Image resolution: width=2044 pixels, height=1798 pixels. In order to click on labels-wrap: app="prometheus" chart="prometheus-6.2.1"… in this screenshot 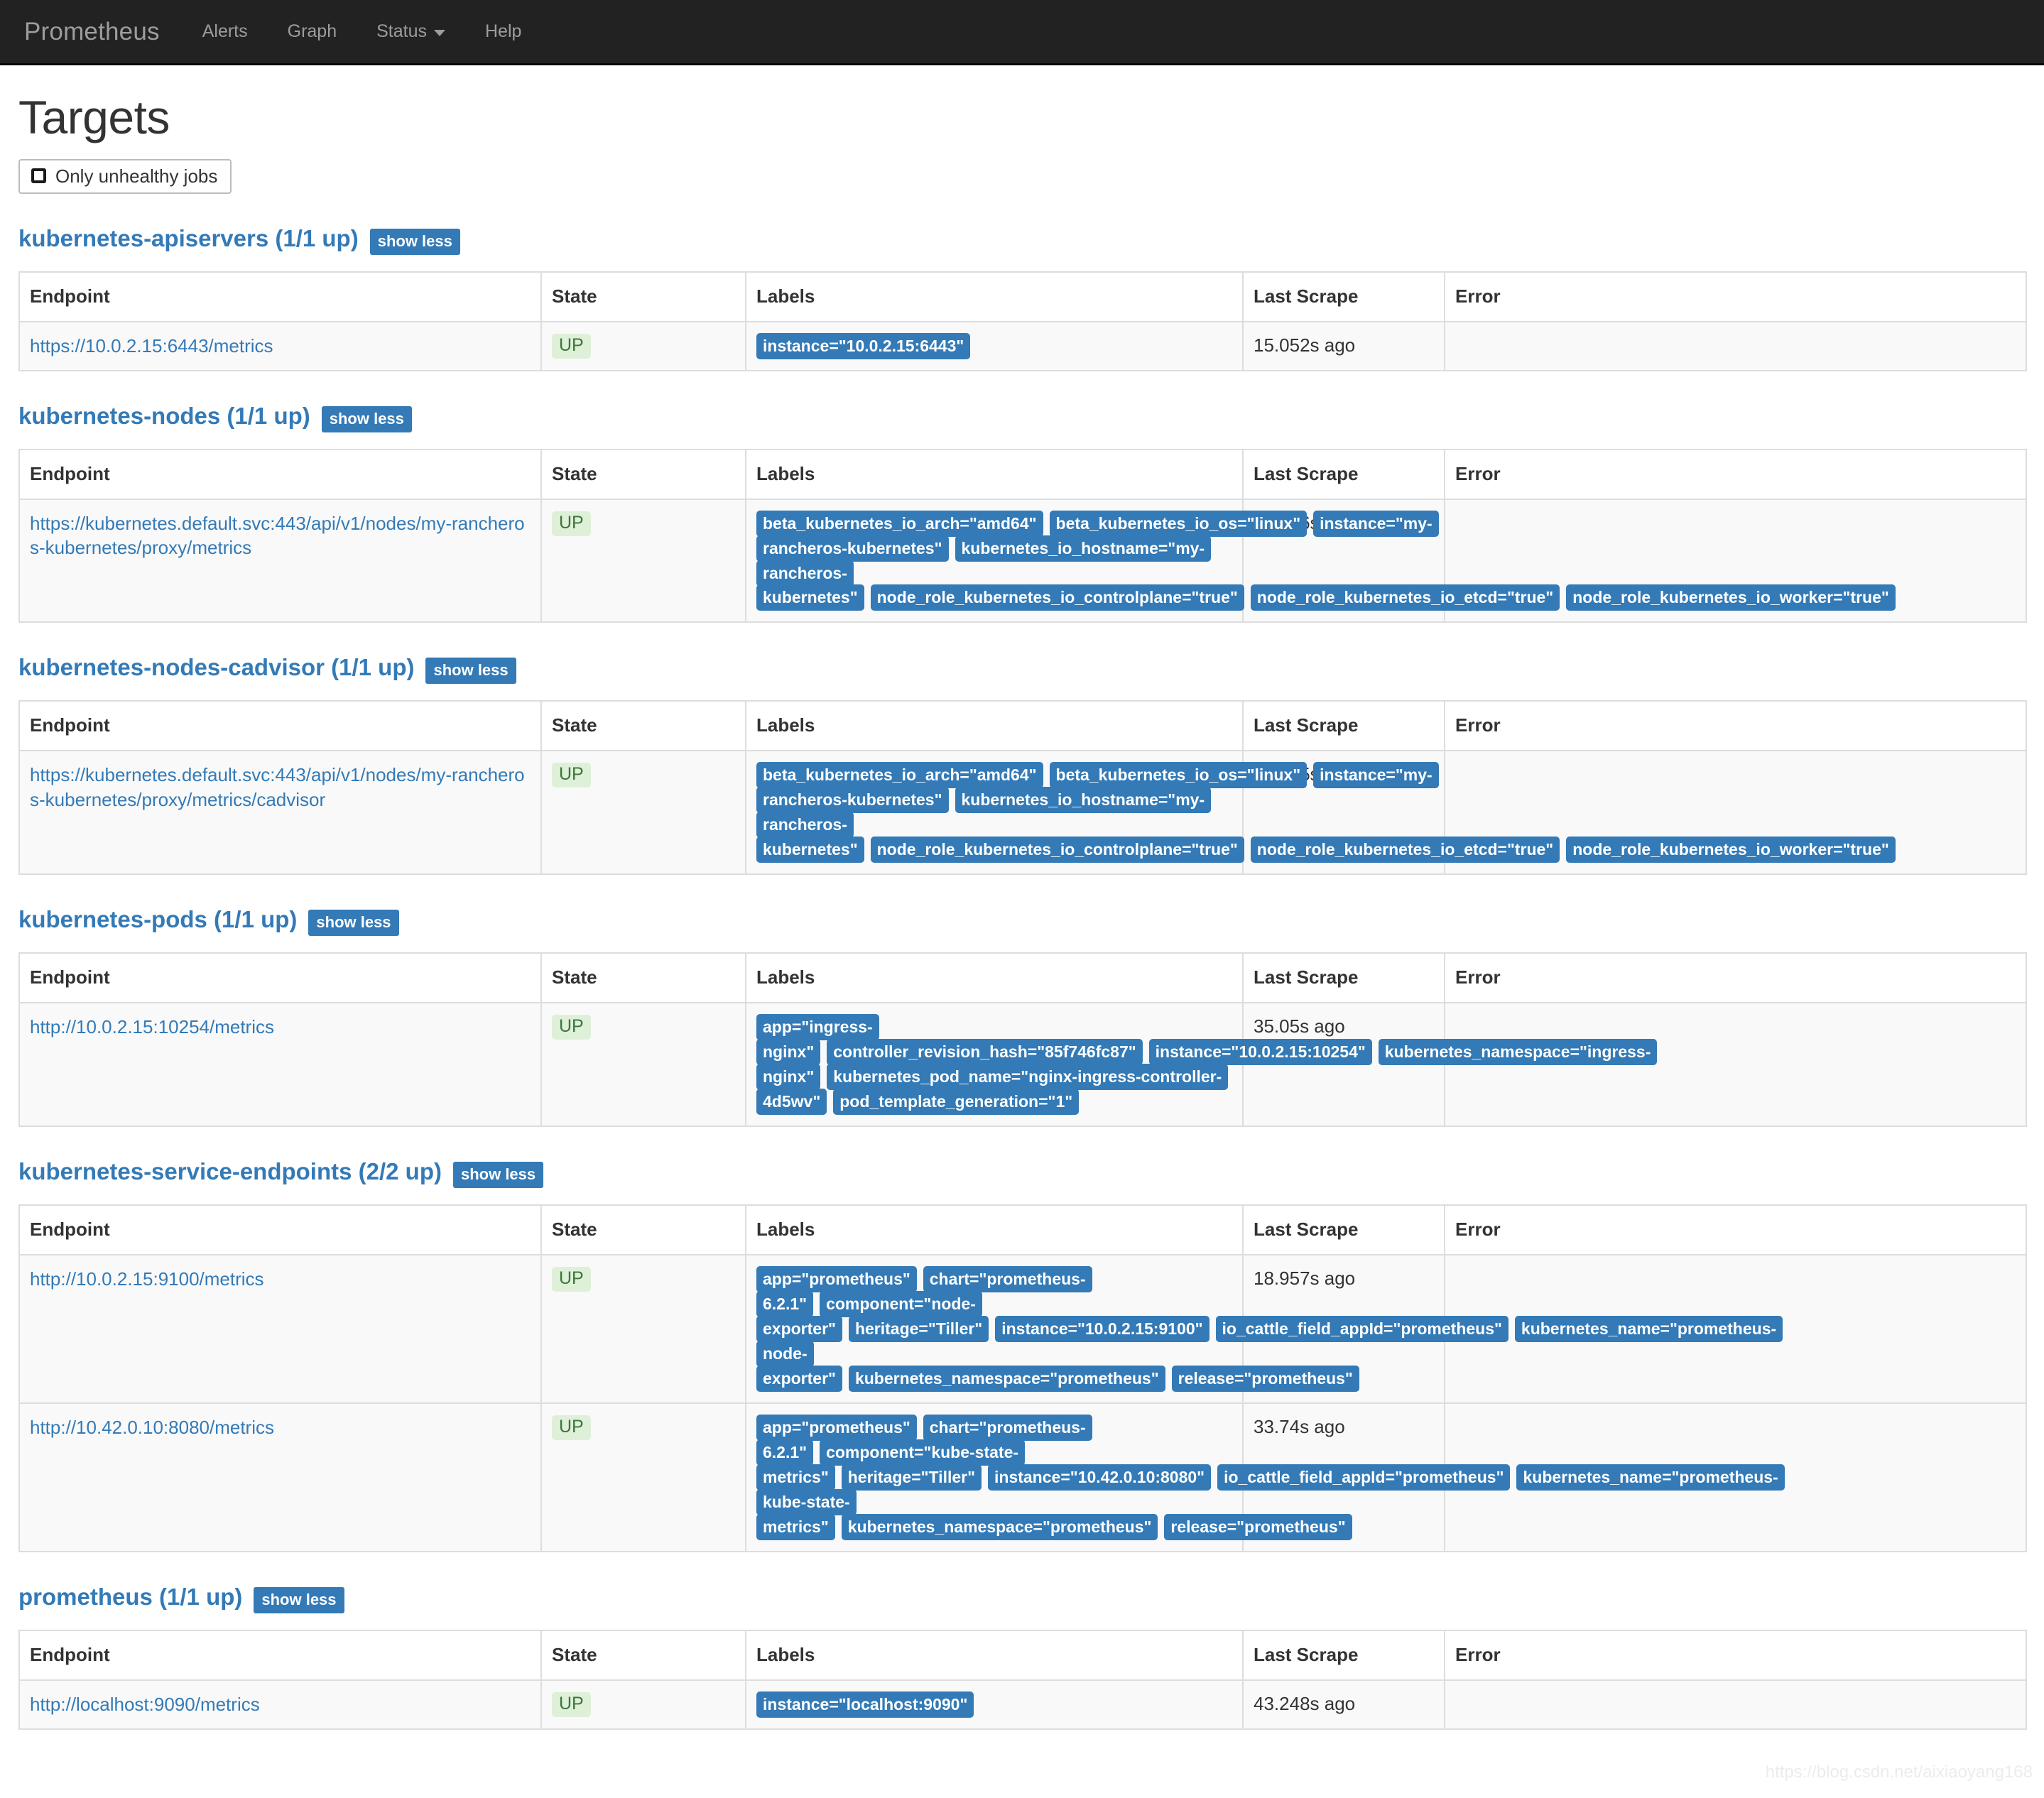, I will do `click(1269, 1329)`.